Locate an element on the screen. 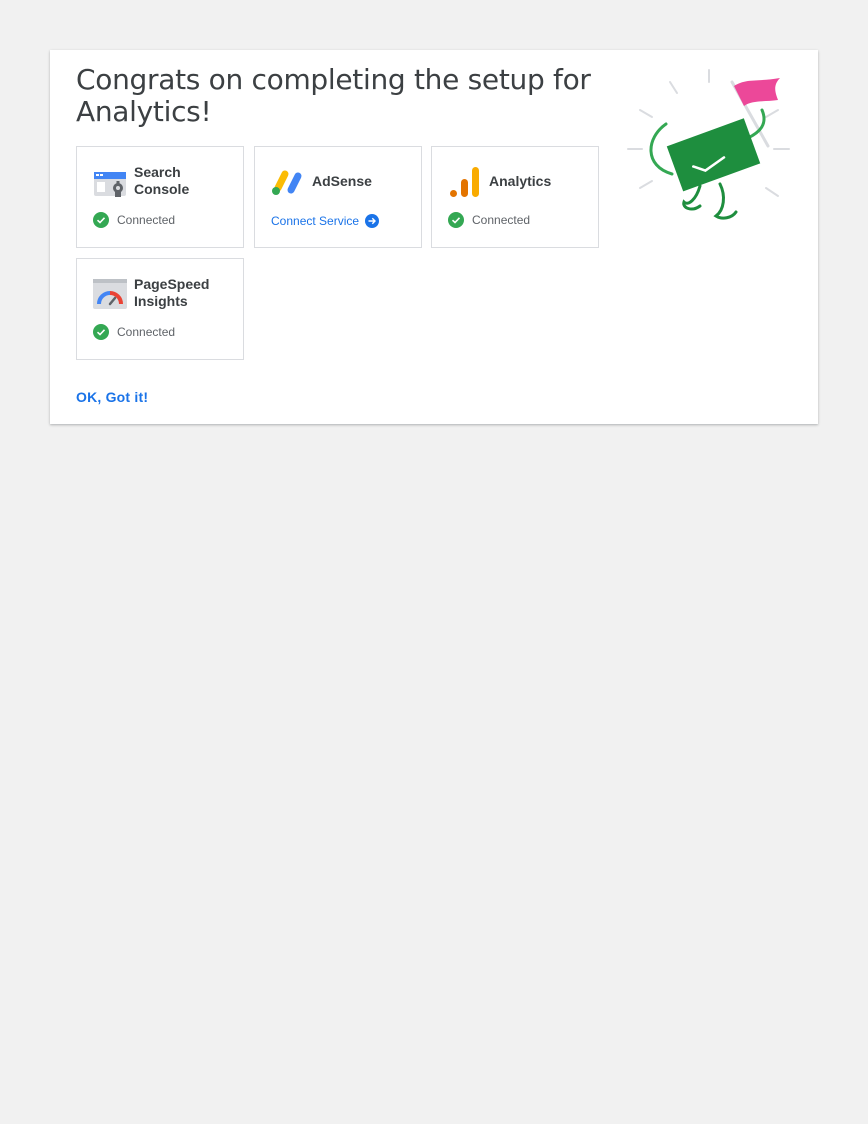 Image resolution: width=868 pixels, height=1124 pixels. service-card-pagespeed-insights: PageSpeed Insights Connected is located at coordinates (160, 309).